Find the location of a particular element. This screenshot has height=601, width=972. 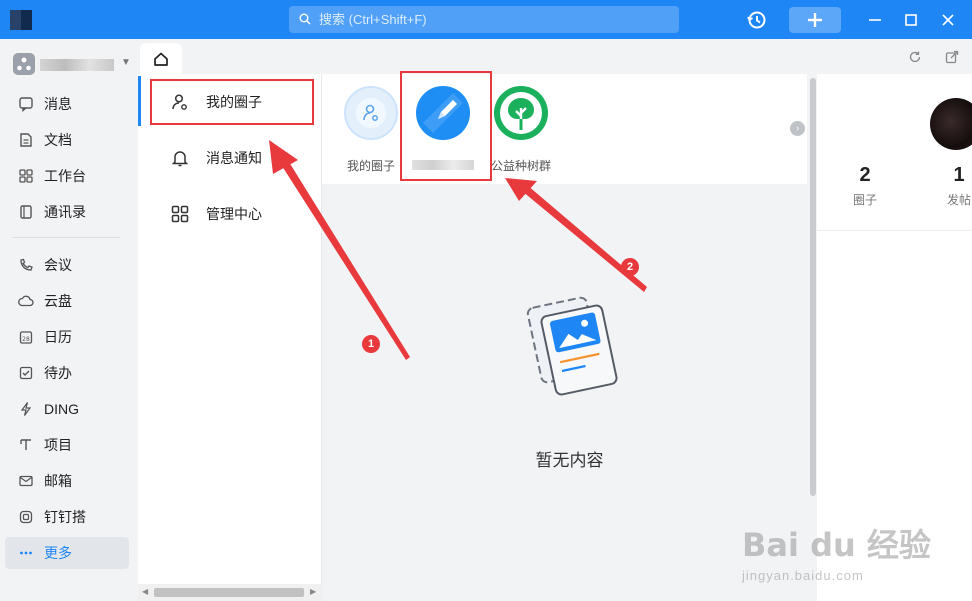

sidebar-item-cloud-drive: 云盘 is located at coordinates (67, 301).